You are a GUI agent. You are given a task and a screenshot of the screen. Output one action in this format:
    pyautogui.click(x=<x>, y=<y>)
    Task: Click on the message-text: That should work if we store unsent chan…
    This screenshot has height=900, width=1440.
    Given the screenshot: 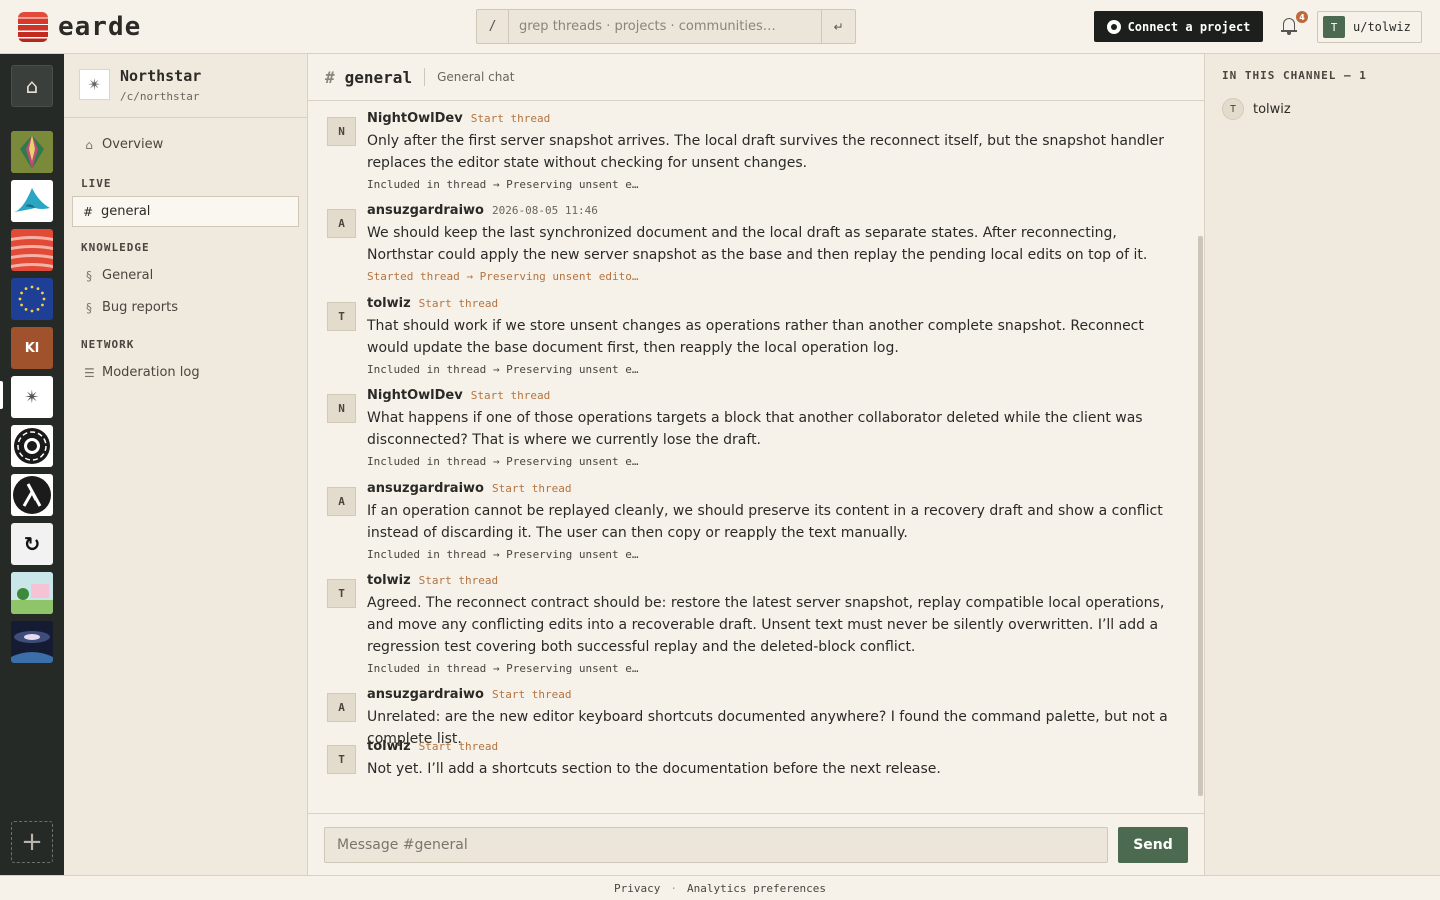 What is the action you would take?
    pyautogui.click(x=755, y=337)
    